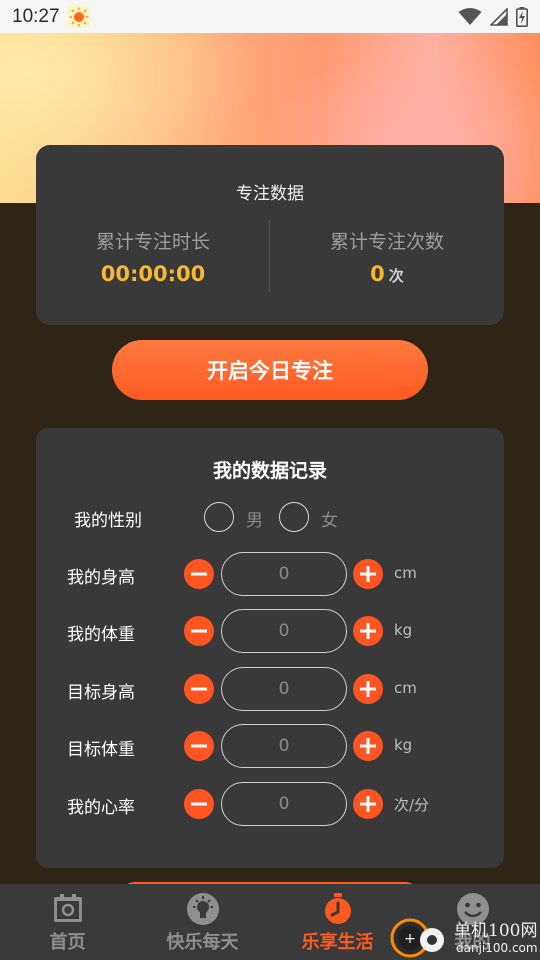  I want to click on target-height-input, so click(284, 689).